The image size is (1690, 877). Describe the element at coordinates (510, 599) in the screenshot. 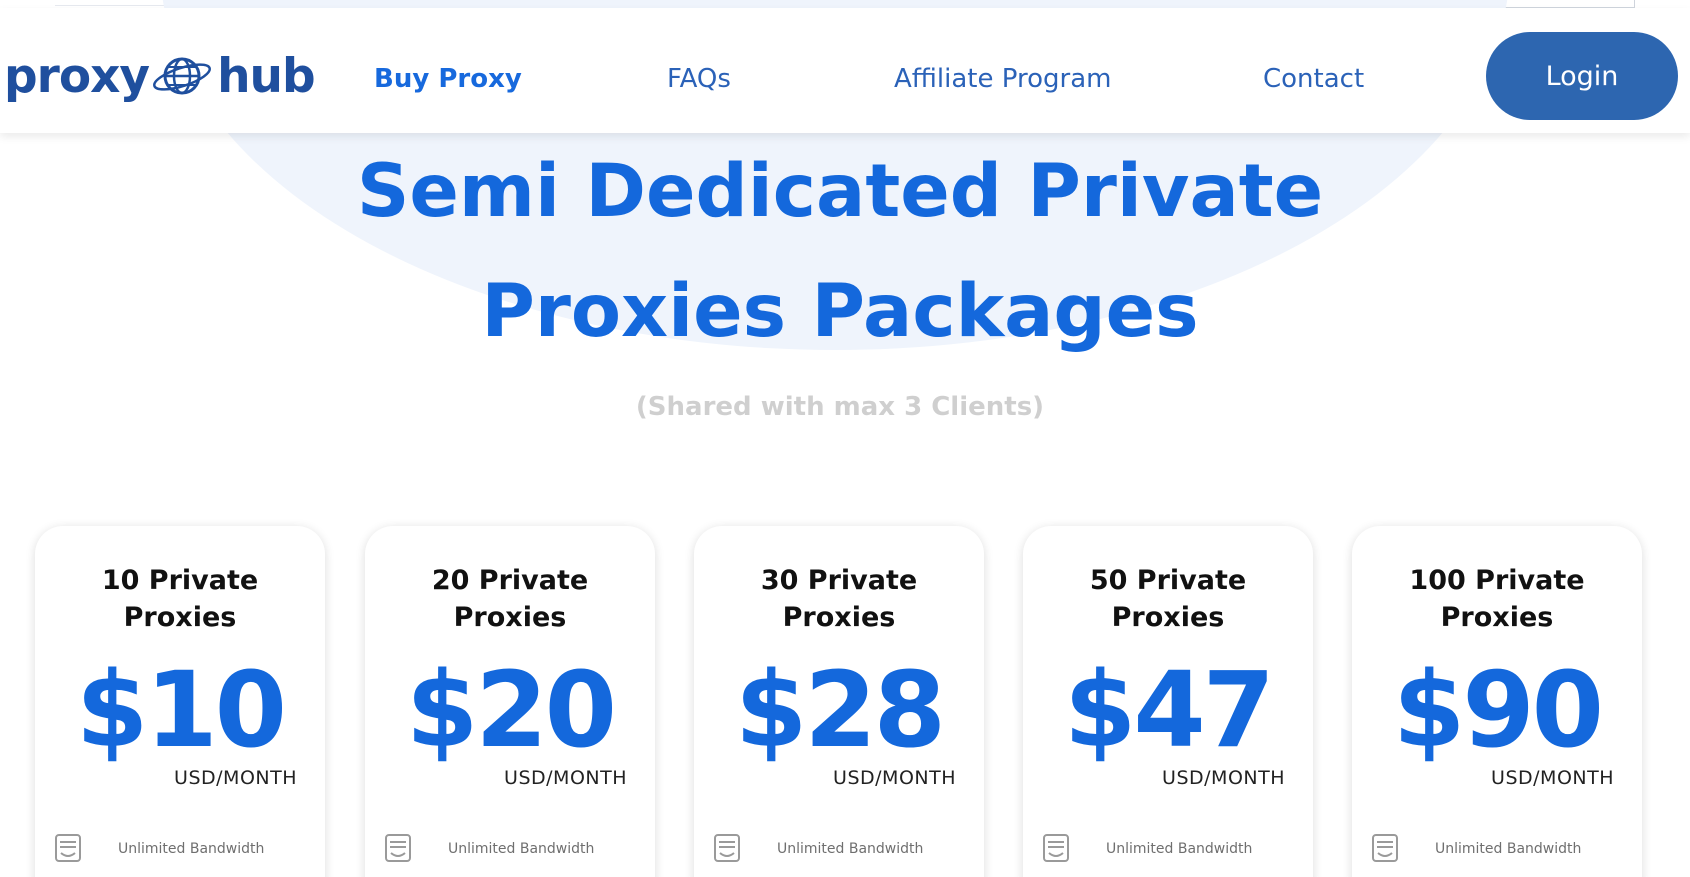

I see `package-title: 20 Private Proxies` at that location.